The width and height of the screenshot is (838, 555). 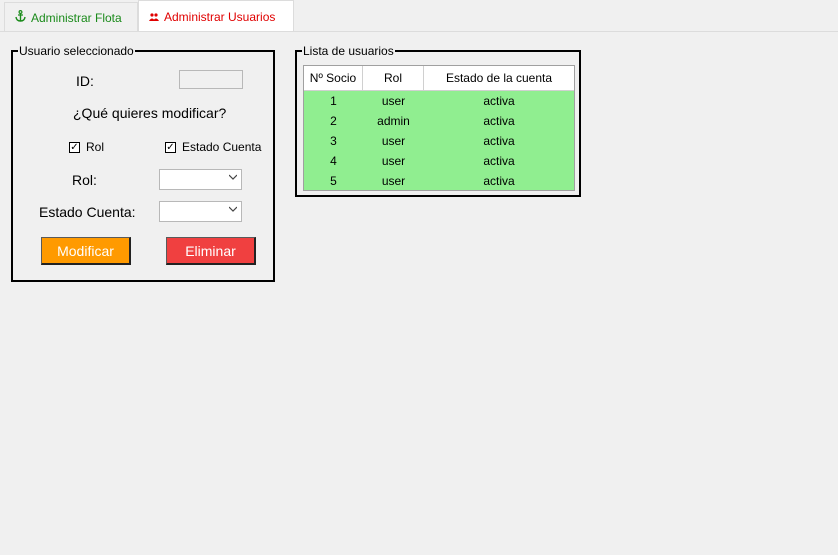 What do you see at coordinates (76, 51) in the screenshot?
I see `group-title: Usuario seleccionado` at bounding box center [76, 51].